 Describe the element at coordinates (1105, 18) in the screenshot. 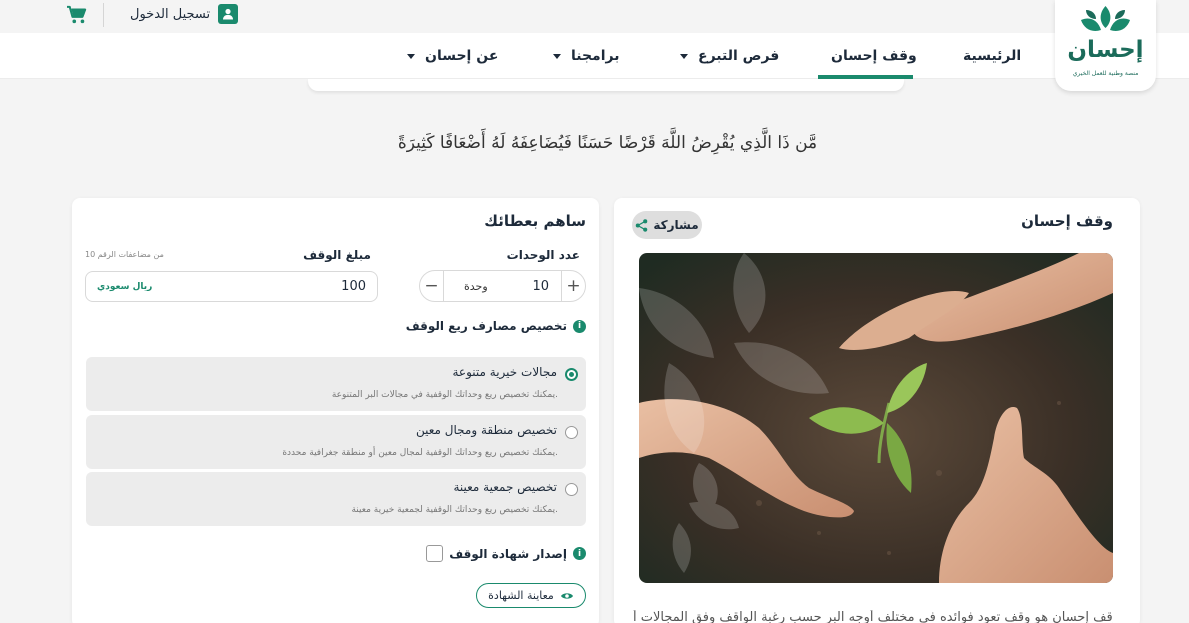

I see `leaf-logo-icon` at that location.